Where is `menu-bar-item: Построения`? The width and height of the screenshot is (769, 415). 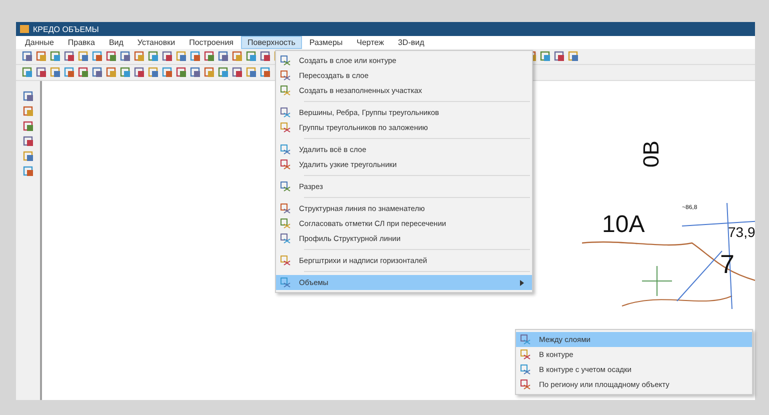
menu-bar-item: Построения is located at coordinates (211, 42).